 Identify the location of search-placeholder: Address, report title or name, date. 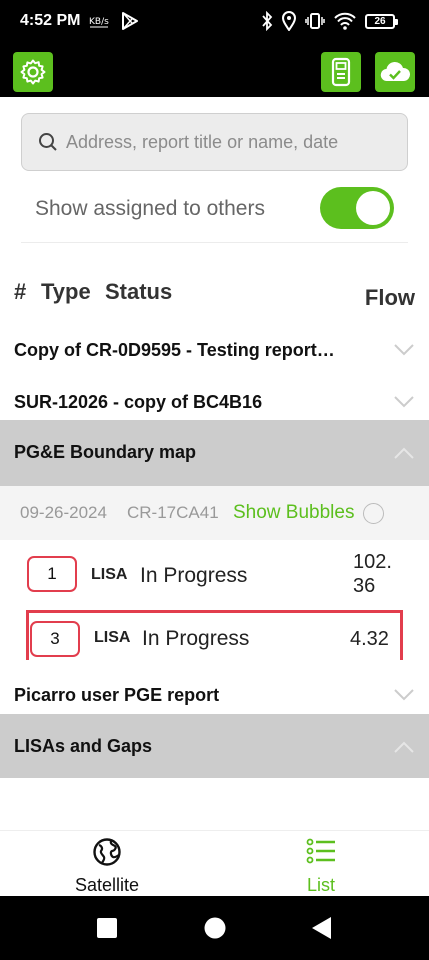
(202, 141).